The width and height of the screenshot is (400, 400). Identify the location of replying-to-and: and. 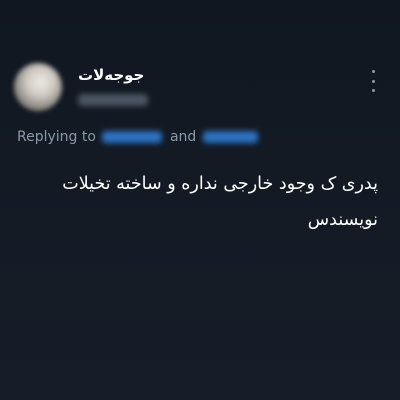
(183, 137).